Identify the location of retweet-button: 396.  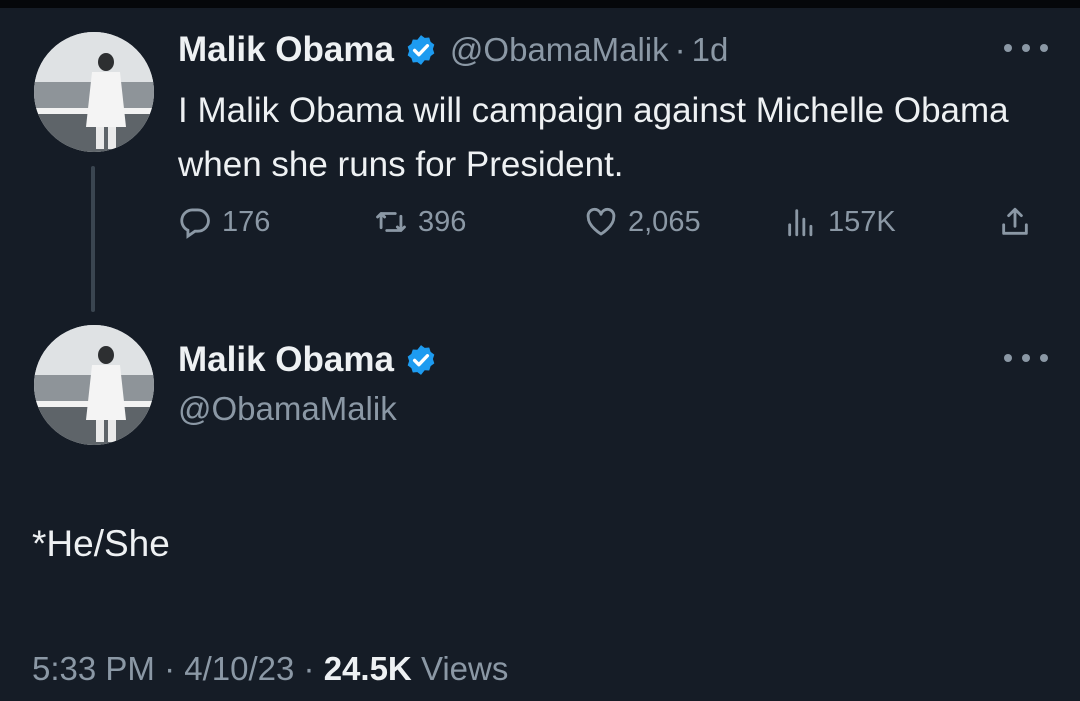
(420, 222).